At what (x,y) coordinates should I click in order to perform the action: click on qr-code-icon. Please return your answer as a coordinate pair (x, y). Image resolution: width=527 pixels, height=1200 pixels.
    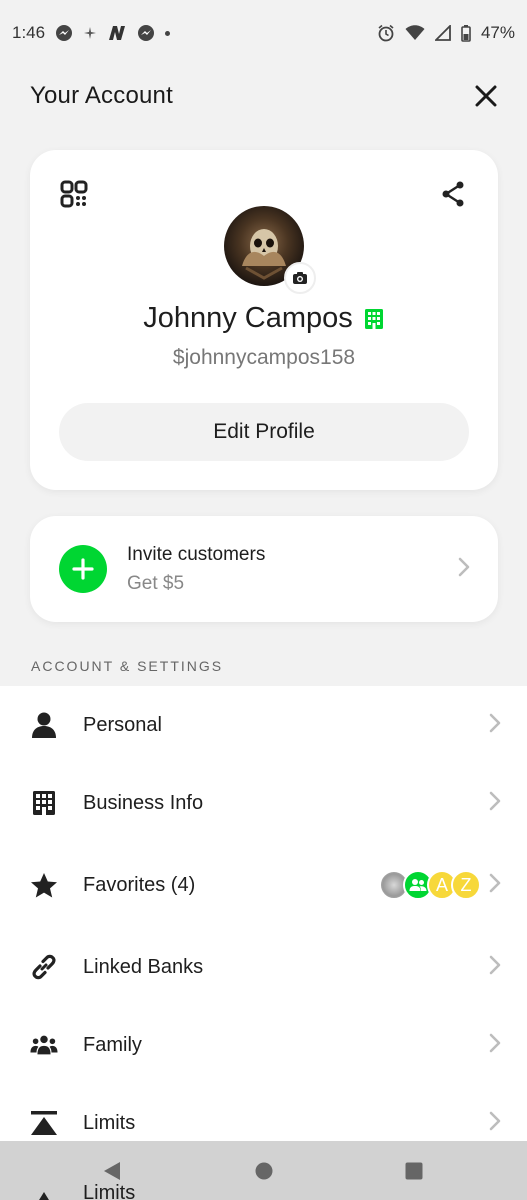
    Looking at the image, I should click on (74, 194).